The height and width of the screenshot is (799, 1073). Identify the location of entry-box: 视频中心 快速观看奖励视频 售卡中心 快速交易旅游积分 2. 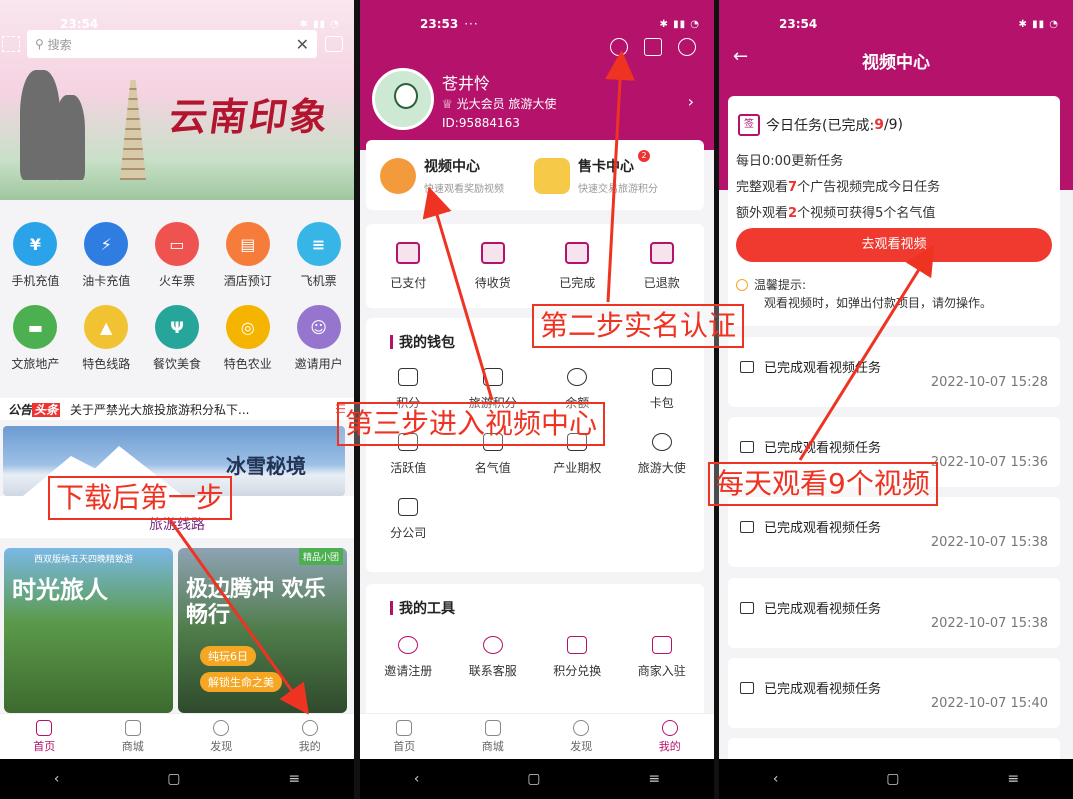
(535, 175).